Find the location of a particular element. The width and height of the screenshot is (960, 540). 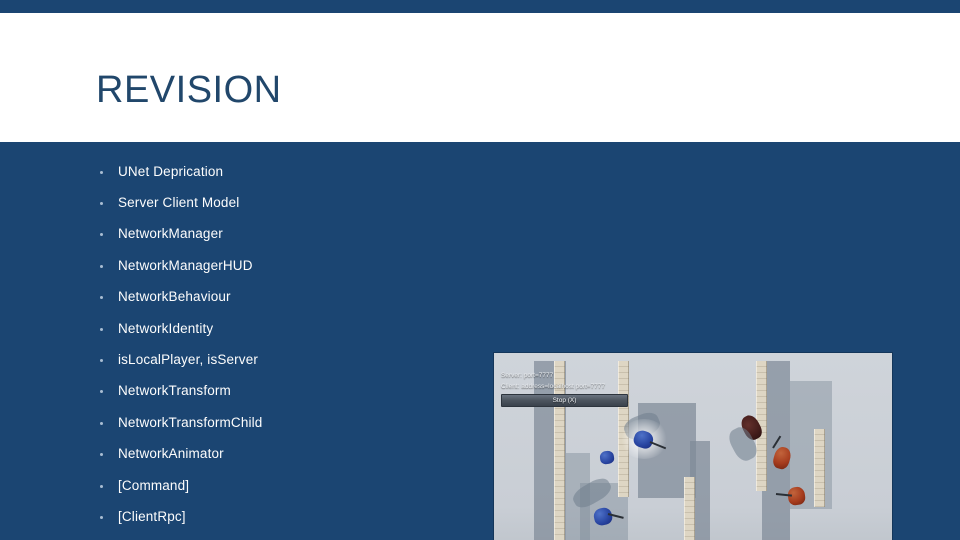

hud-stop-button: Stop (X) is located at coordinates (564, 400).